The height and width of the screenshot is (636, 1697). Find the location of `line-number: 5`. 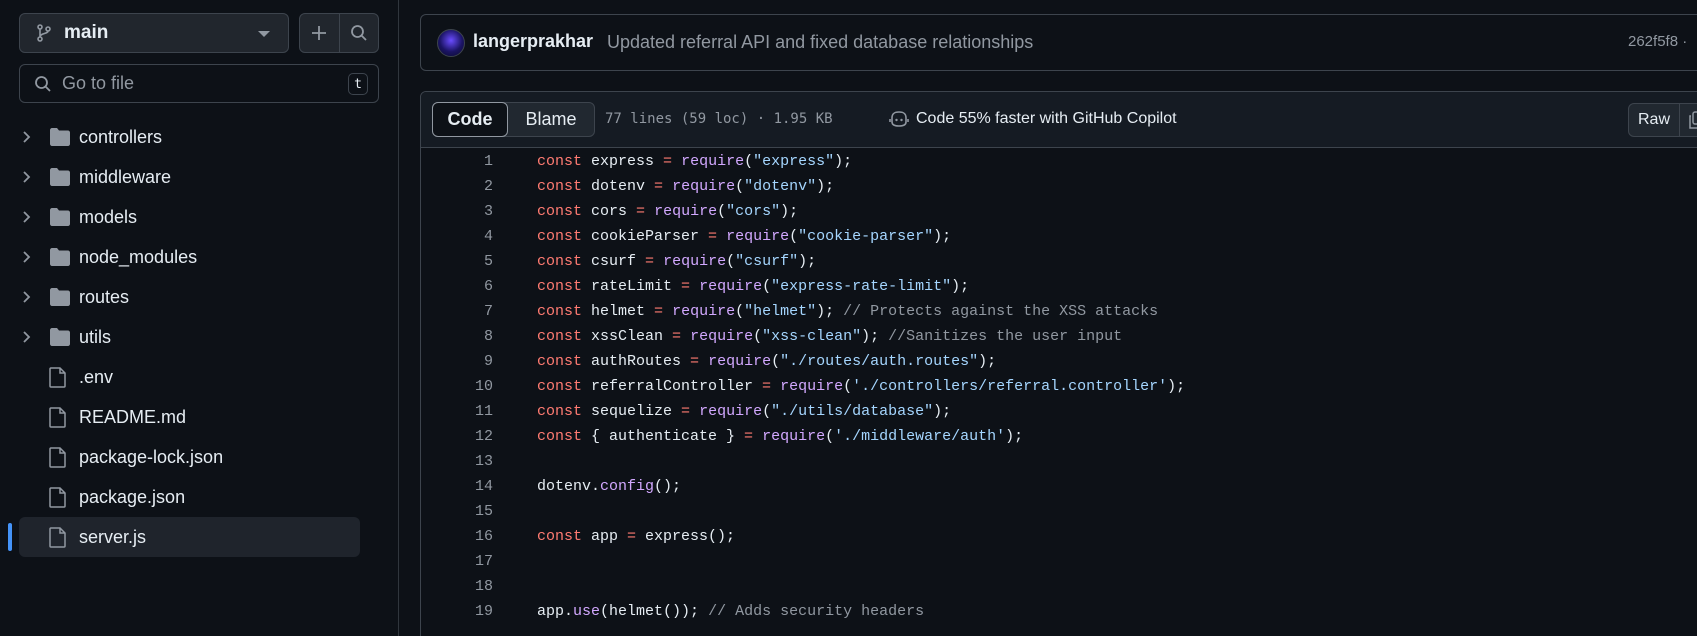

line-number: 5 is located at coordinates (467, 261).